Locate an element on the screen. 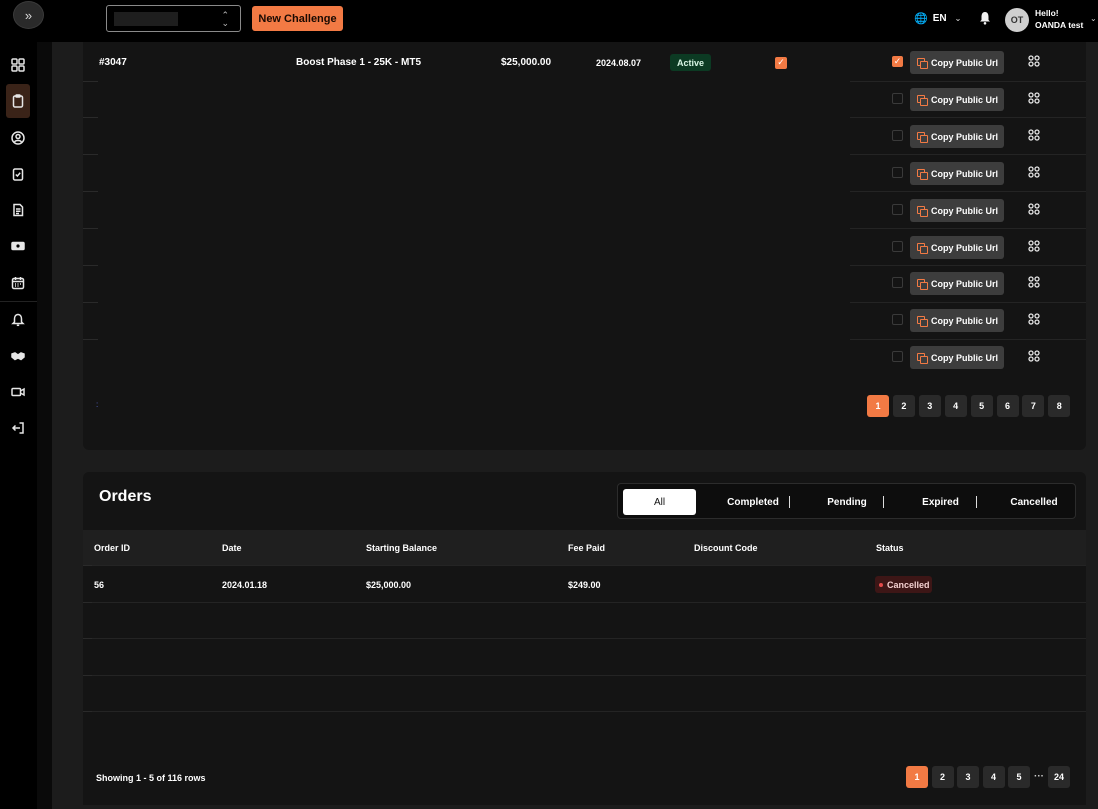  clipboard-icon is located at coordinates (18, 101).